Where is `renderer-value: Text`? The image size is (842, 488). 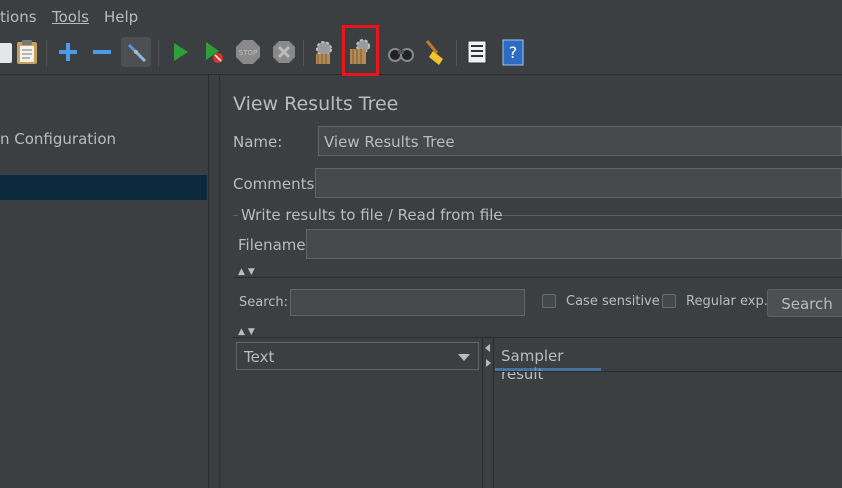
renderer-value: Text is located at coordinates (259, 357).